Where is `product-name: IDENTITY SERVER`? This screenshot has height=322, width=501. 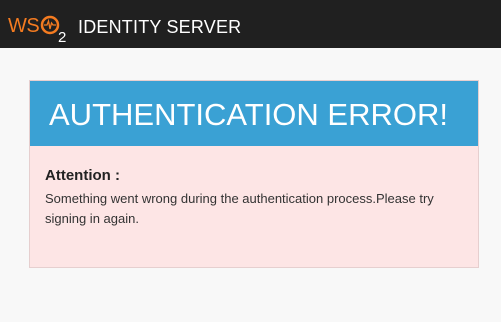 product-name: IDENTITY SERVER is located at coordinates (160, 27).